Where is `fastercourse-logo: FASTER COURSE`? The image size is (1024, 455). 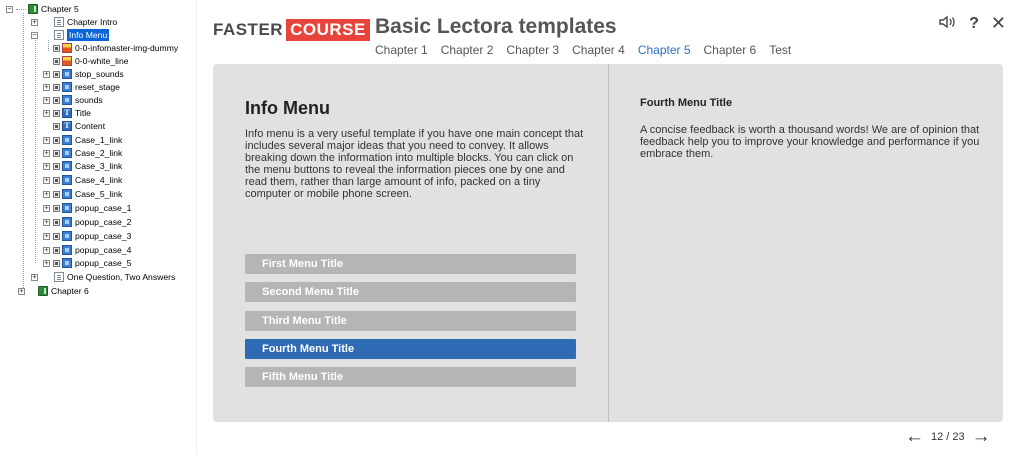 fastercourse-logo: FASTER COURSE is located at coordinates (291, 30).